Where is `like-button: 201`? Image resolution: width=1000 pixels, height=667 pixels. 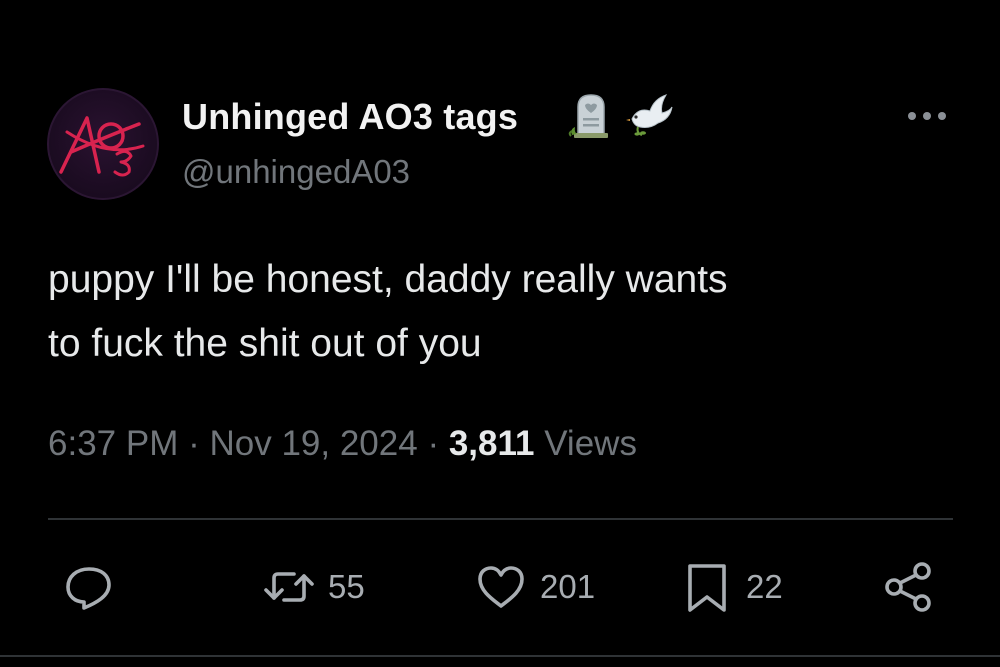
like-button: 201 is located at coordinates (534, 587).